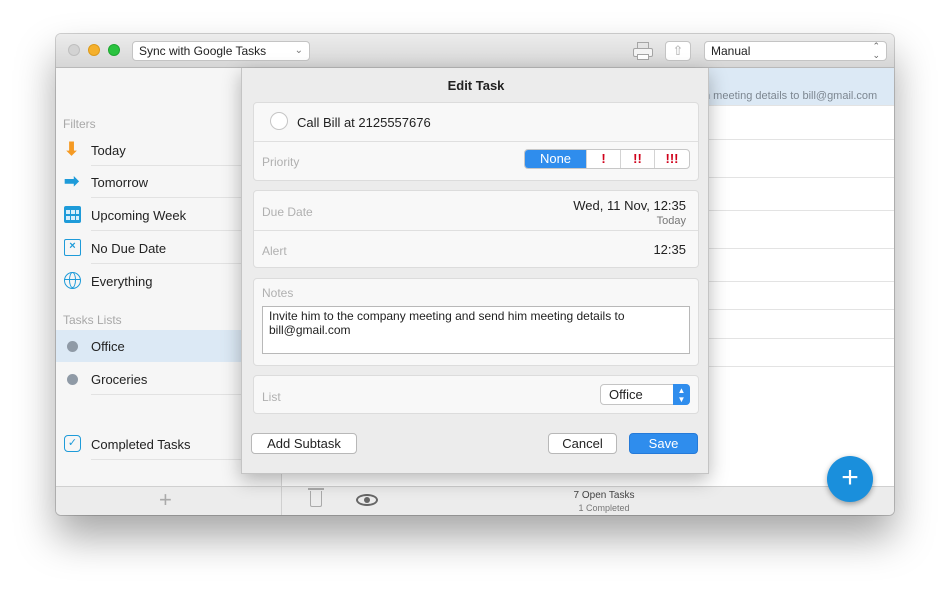  I want to click on trash-icon, so click(316, 497).